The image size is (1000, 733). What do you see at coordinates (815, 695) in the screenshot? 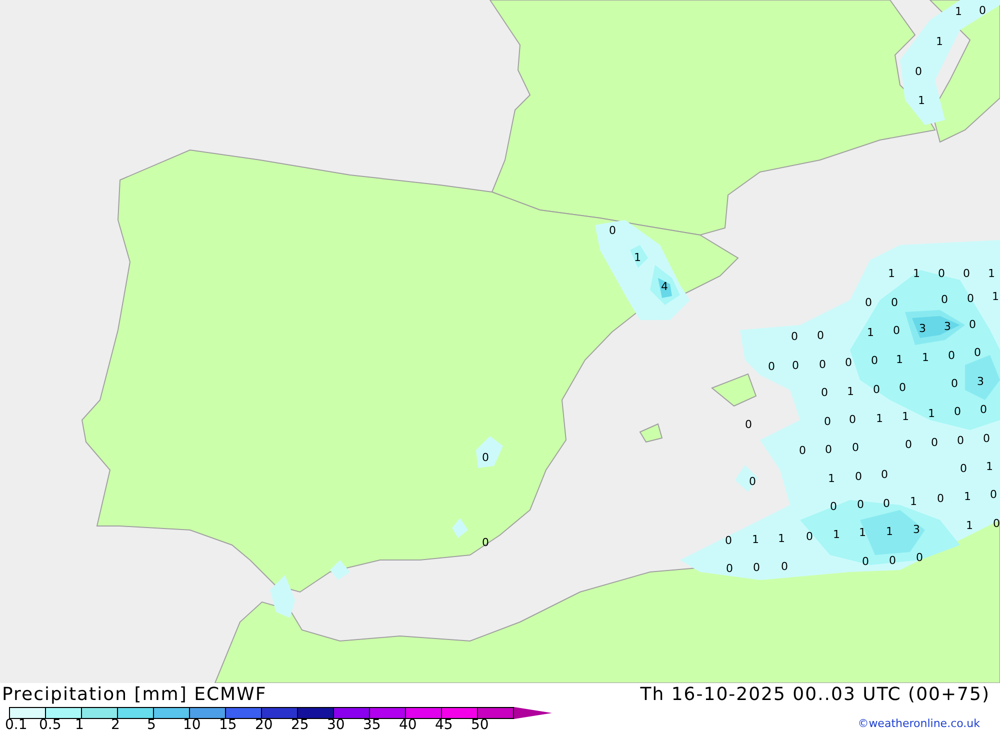
I see `valid-time: Th 16-10-2025 00..03 UTC (00+75)` at bounding box center [815, 695].